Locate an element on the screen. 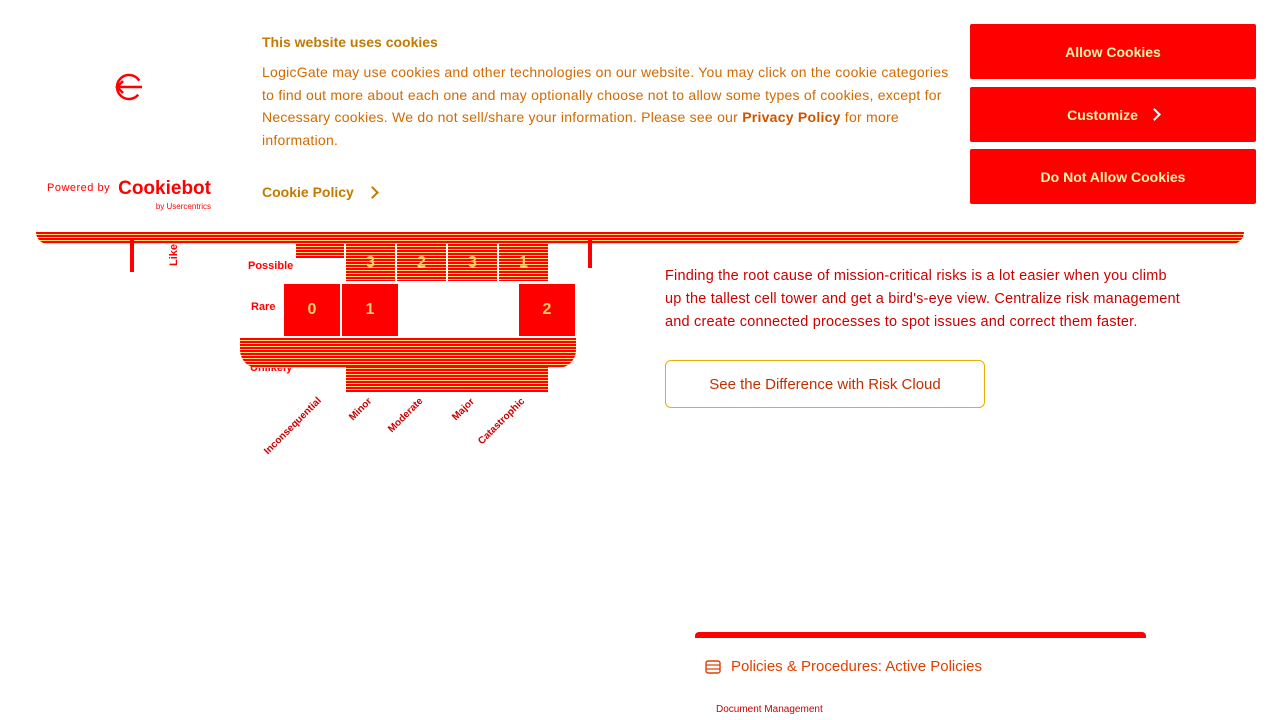 This screenshot has height=720, width=1280. matrix-cell-rare-catastrophic: 2 is located at coordinates (547, 310).